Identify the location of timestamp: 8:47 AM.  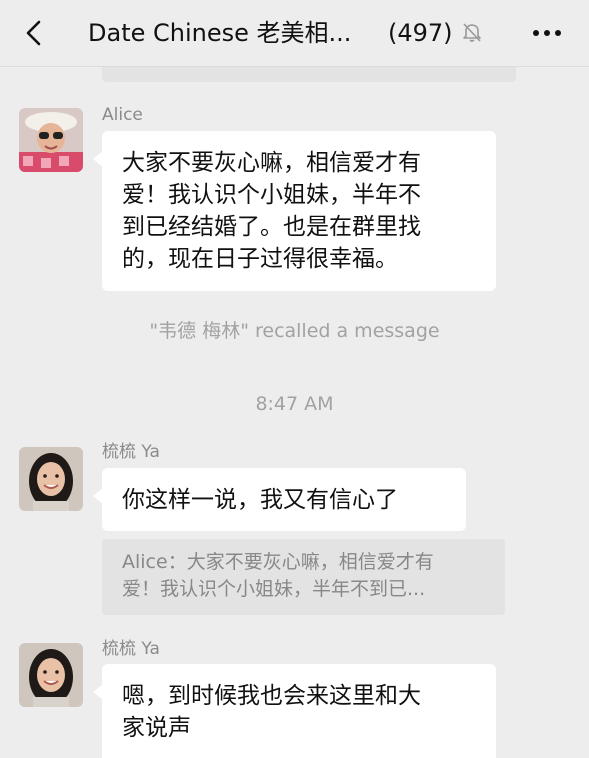
(294, 404).